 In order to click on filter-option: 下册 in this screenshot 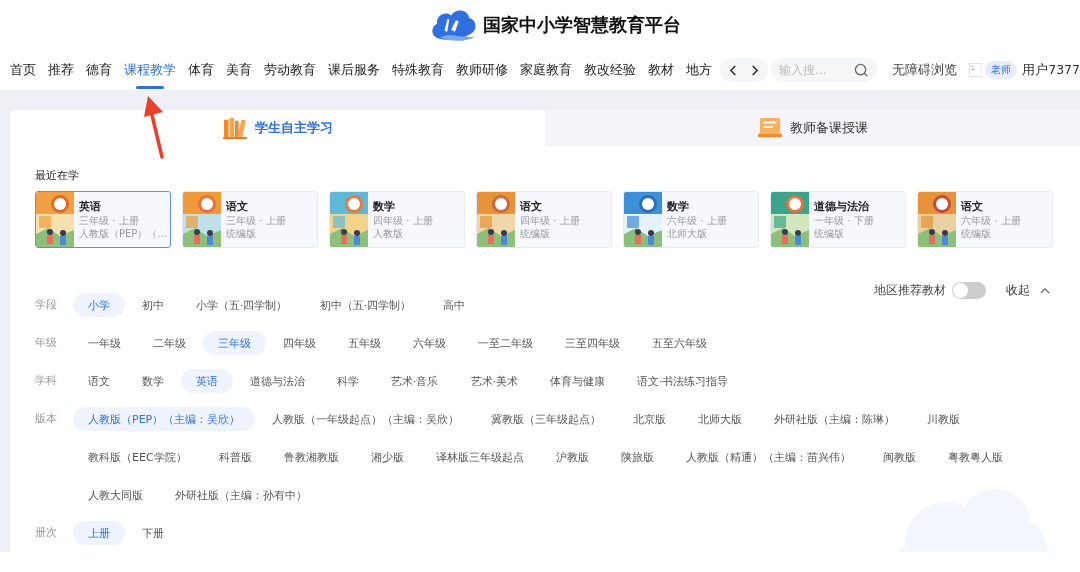, I will do `click(153, 533)`.